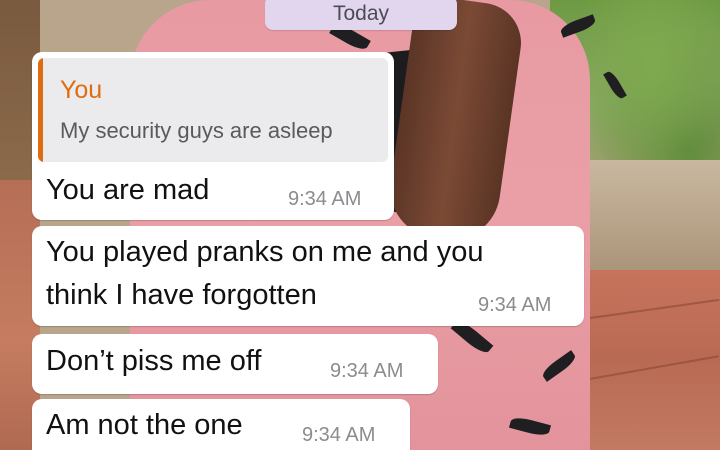 This screenshot has height=450, width=720. Describe the element at coordinates (81, 90) in the screenshot. I see `quoted-message-author: You` at that location.